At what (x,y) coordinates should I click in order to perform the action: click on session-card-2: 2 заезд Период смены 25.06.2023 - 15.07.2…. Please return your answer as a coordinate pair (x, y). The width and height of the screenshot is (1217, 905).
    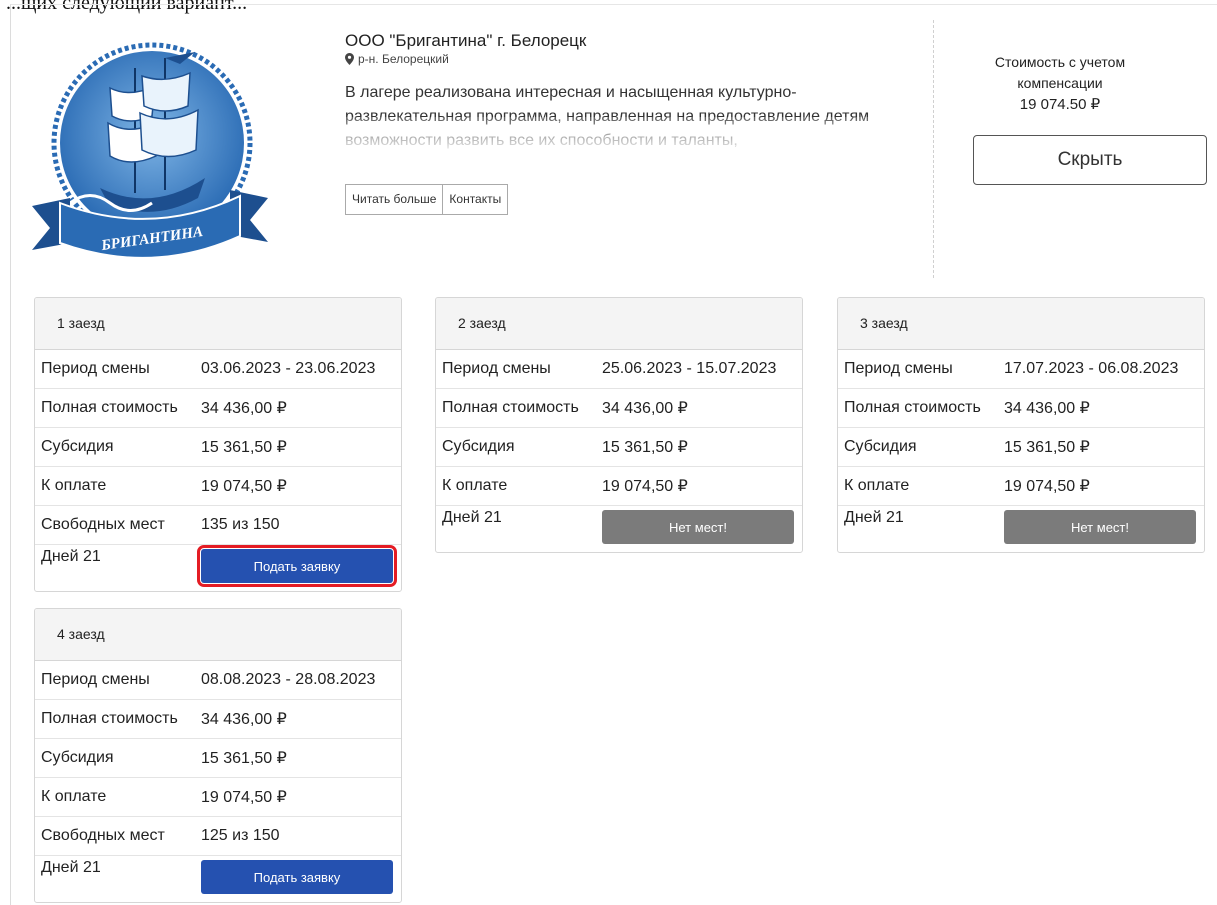
    Looking at the image, I should click on (619, 425).